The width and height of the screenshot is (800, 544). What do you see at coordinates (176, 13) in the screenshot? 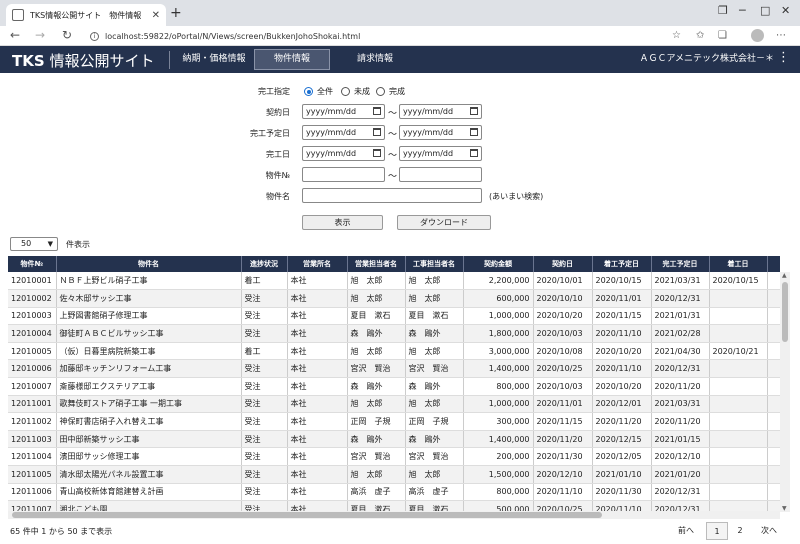
I see `new-tab-icon: +` at bounding box center [176, 13].